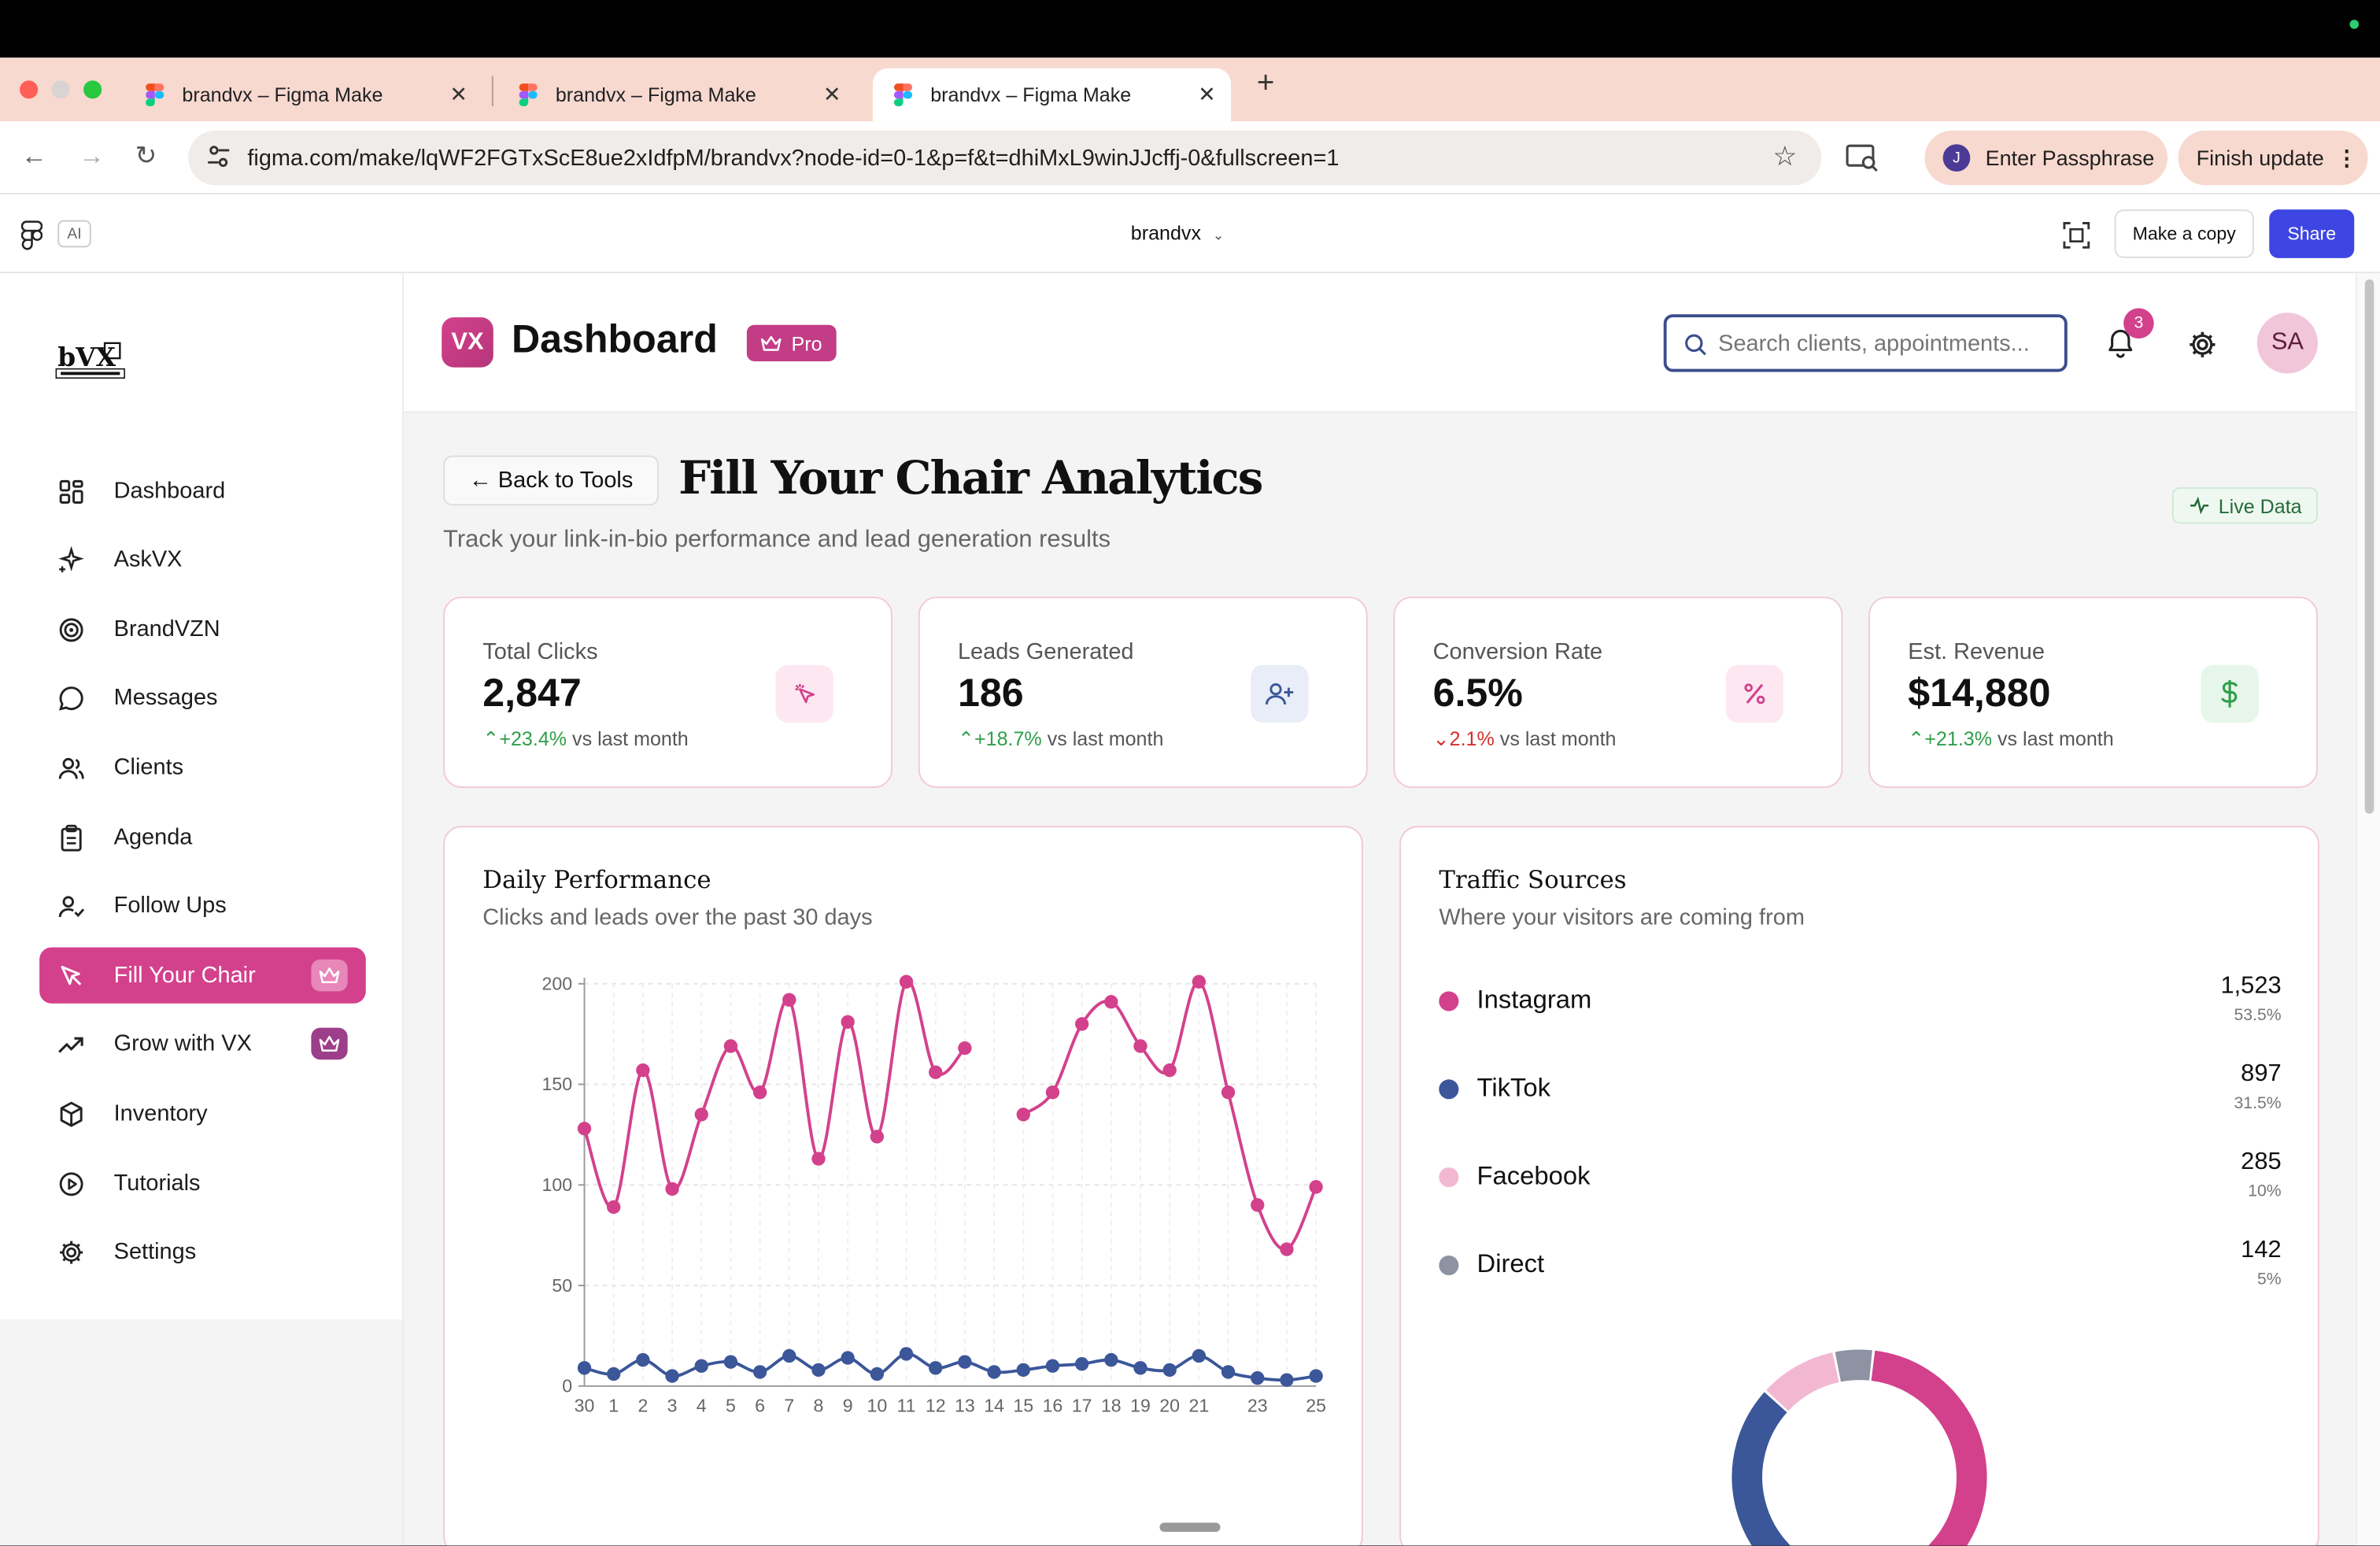  Describe the element at coordinates (2070, 158) in the screenshot. I see `passphrase-label: Enter Passphrase` at that location.